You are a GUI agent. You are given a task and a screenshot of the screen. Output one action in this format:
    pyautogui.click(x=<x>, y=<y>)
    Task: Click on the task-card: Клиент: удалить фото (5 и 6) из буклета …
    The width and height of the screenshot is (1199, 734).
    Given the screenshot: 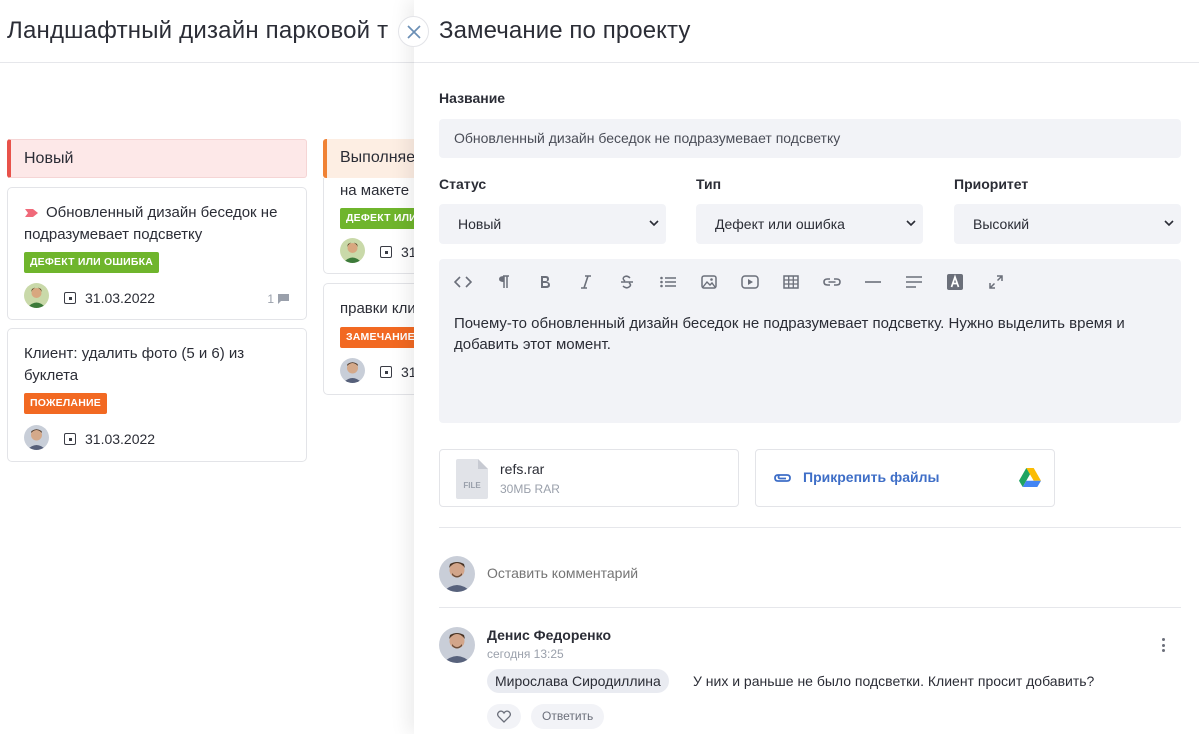 What is the action you would take?
    pyautogui.click(x=157, y=395)
    